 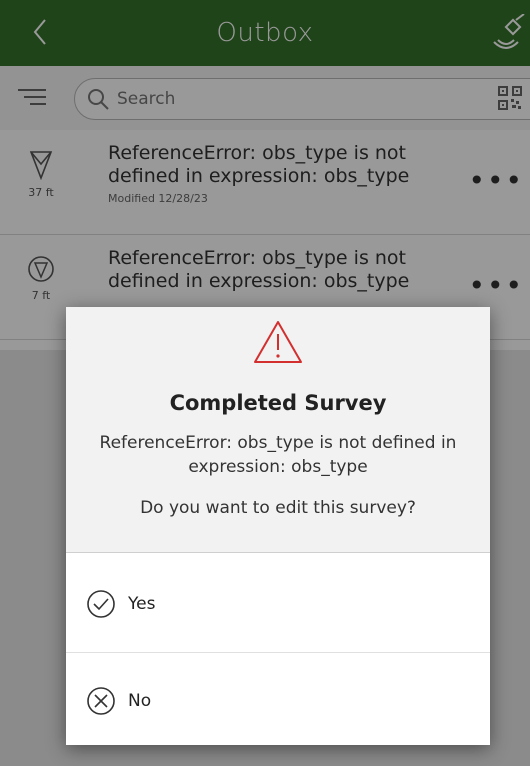 What do you see at coordinates (101, 701) in the screenshot?
I see `close-circle-icon` at bounding box center [101, 701].